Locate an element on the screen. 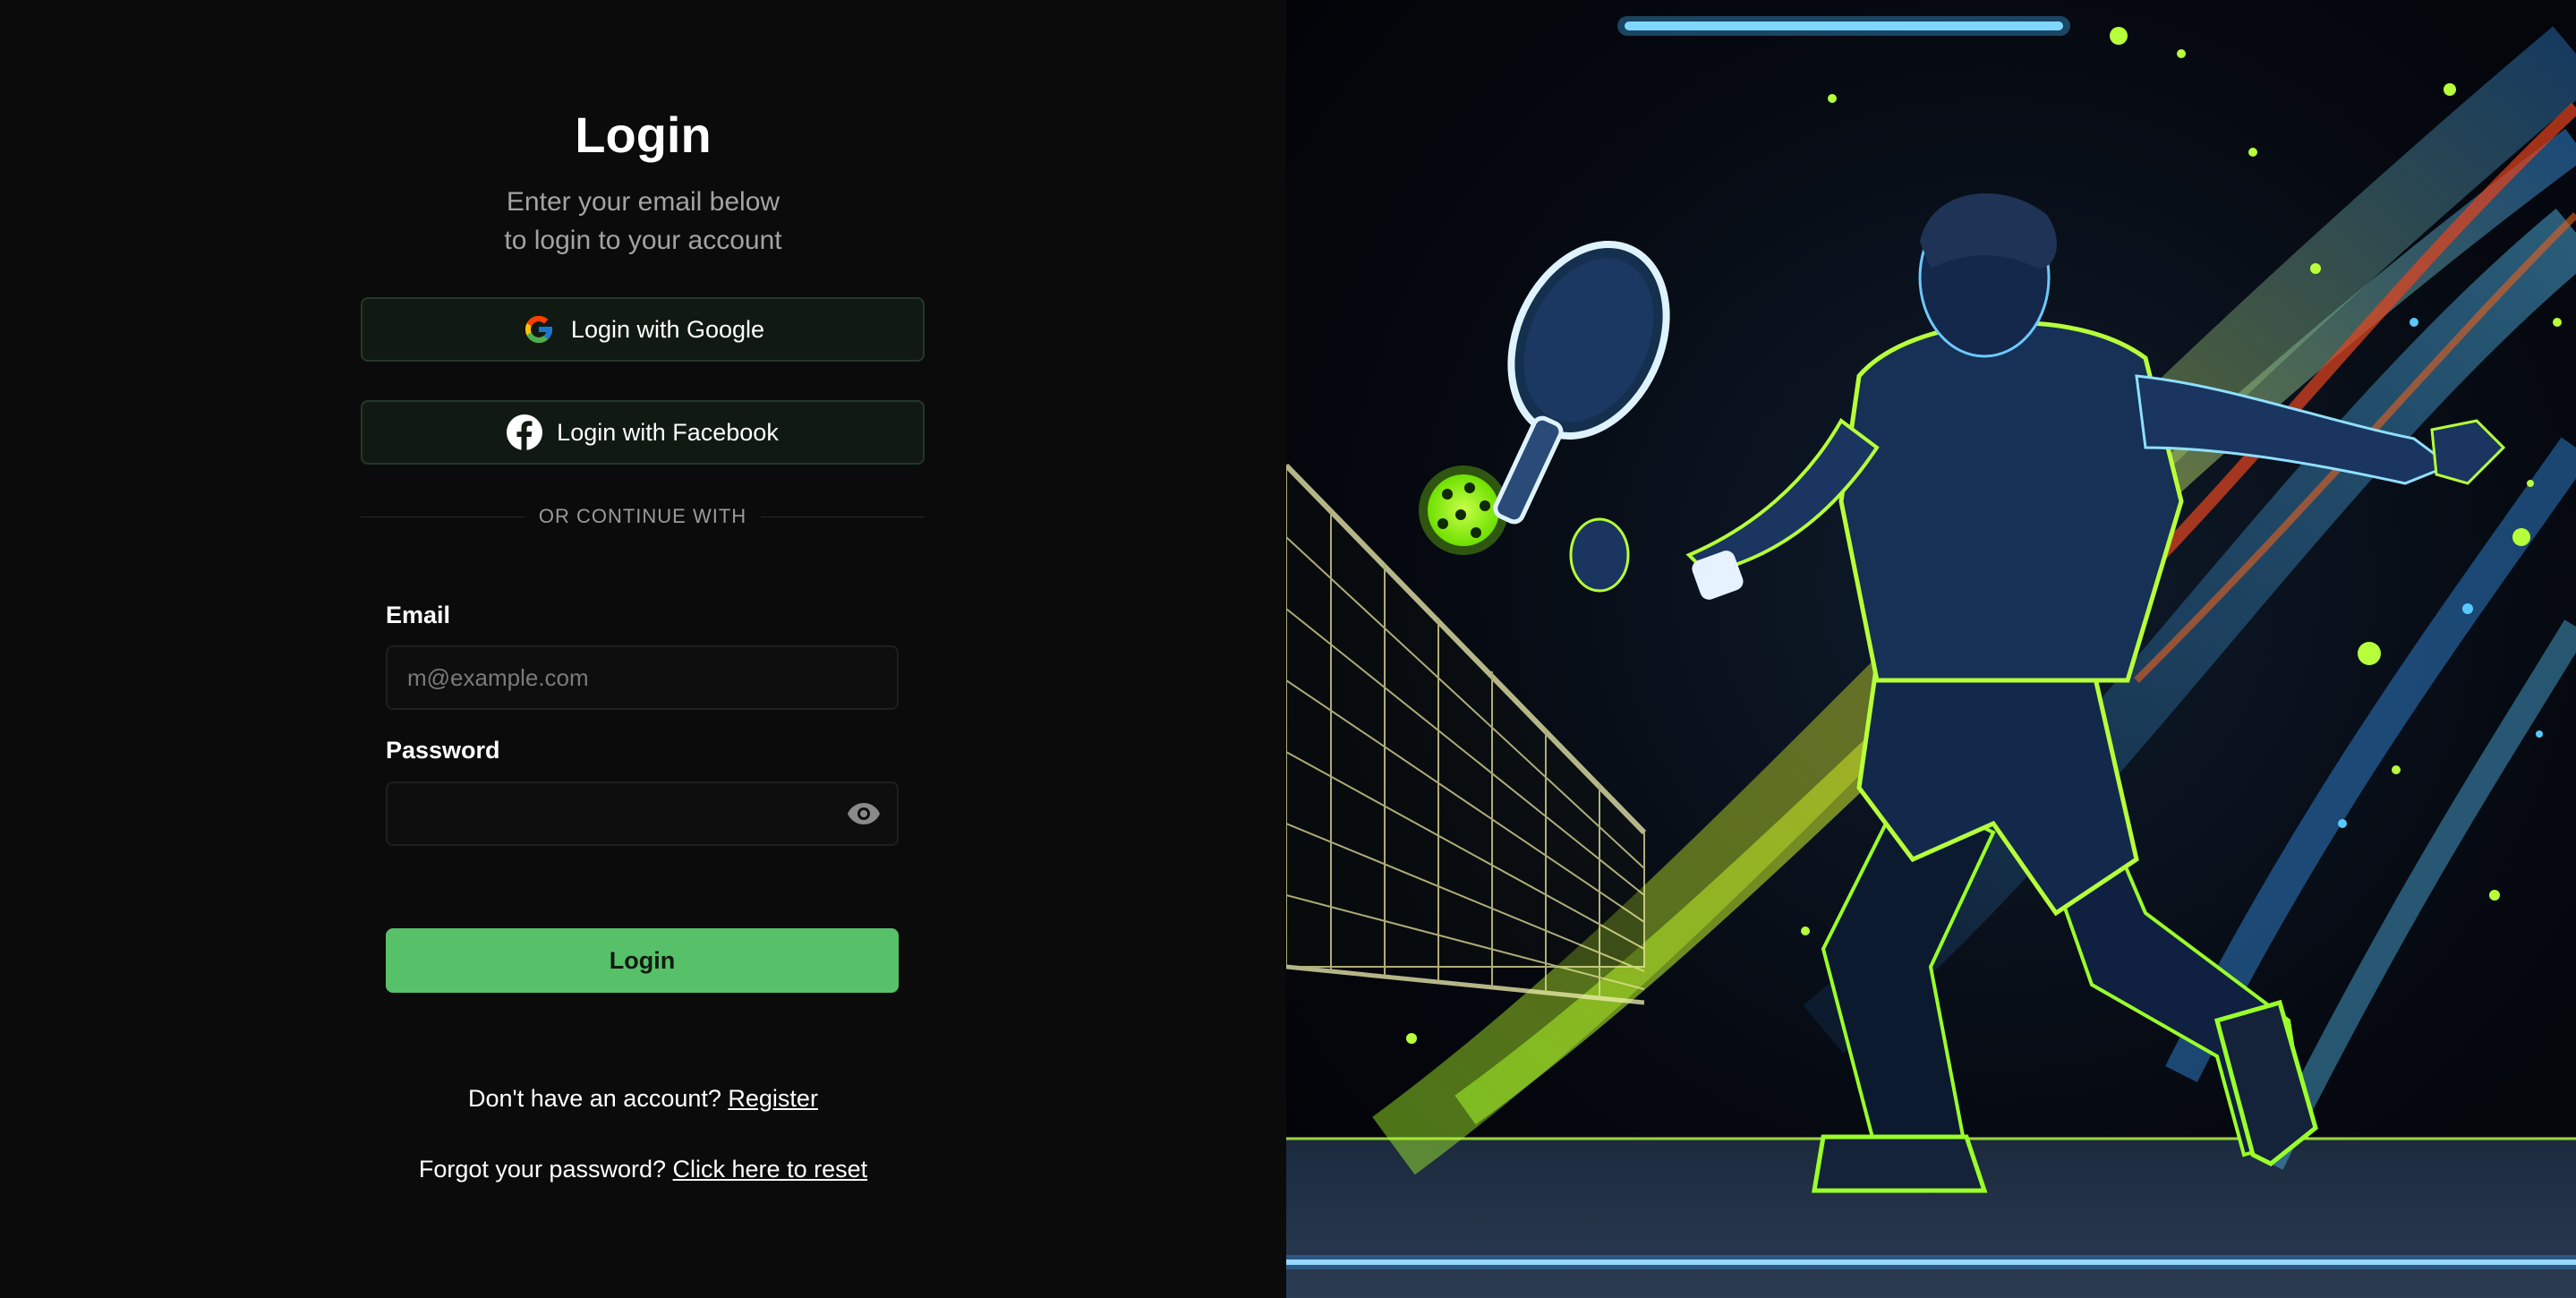  subtitle-line-2: to login to your account is located at coordinates (643, 240).